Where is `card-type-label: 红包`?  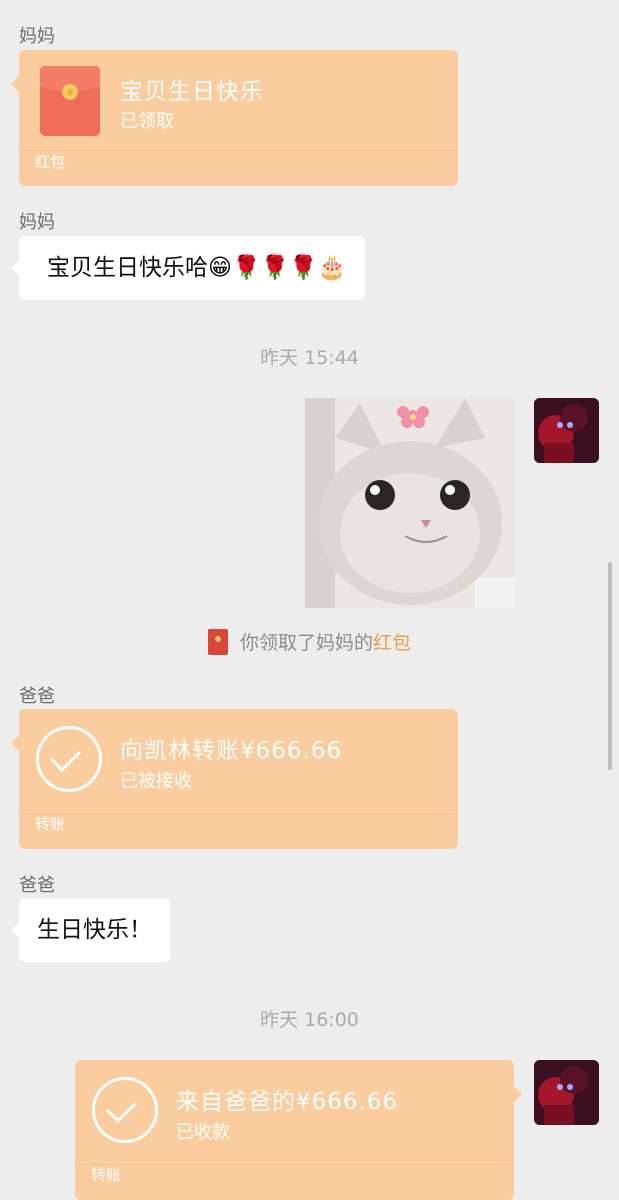
card-type-label: 红包 is located at coordinates (50, 162).